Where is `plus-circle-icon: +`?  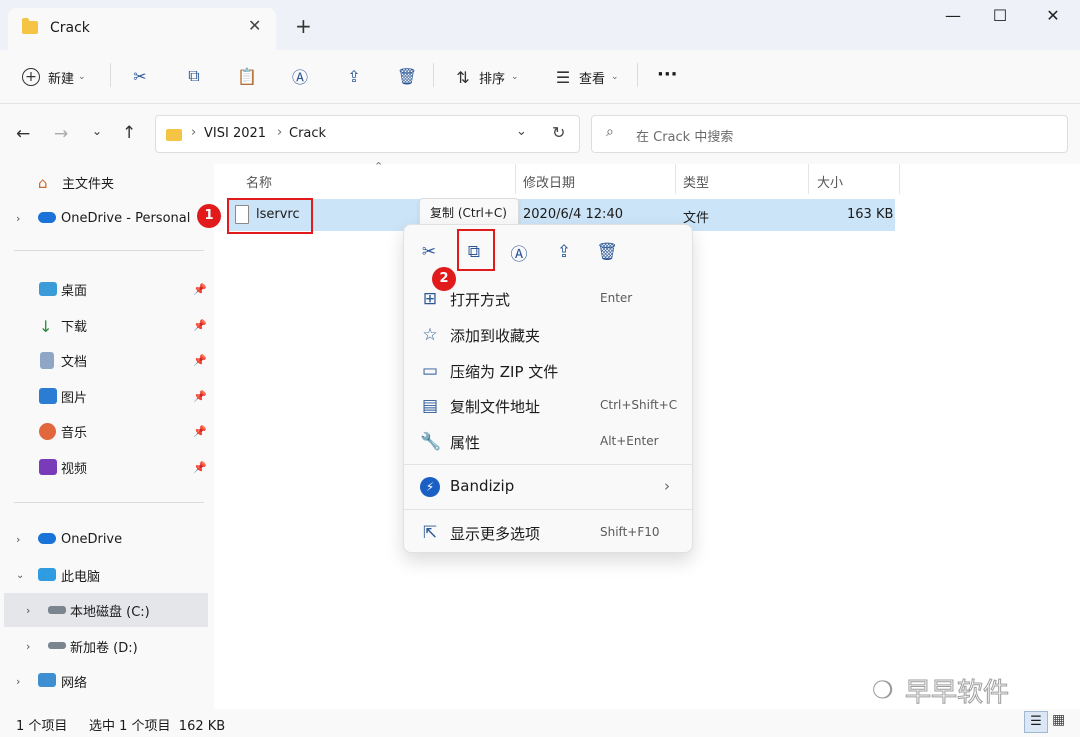
plus-circle-icon: + is located at coordinates (31, 77).